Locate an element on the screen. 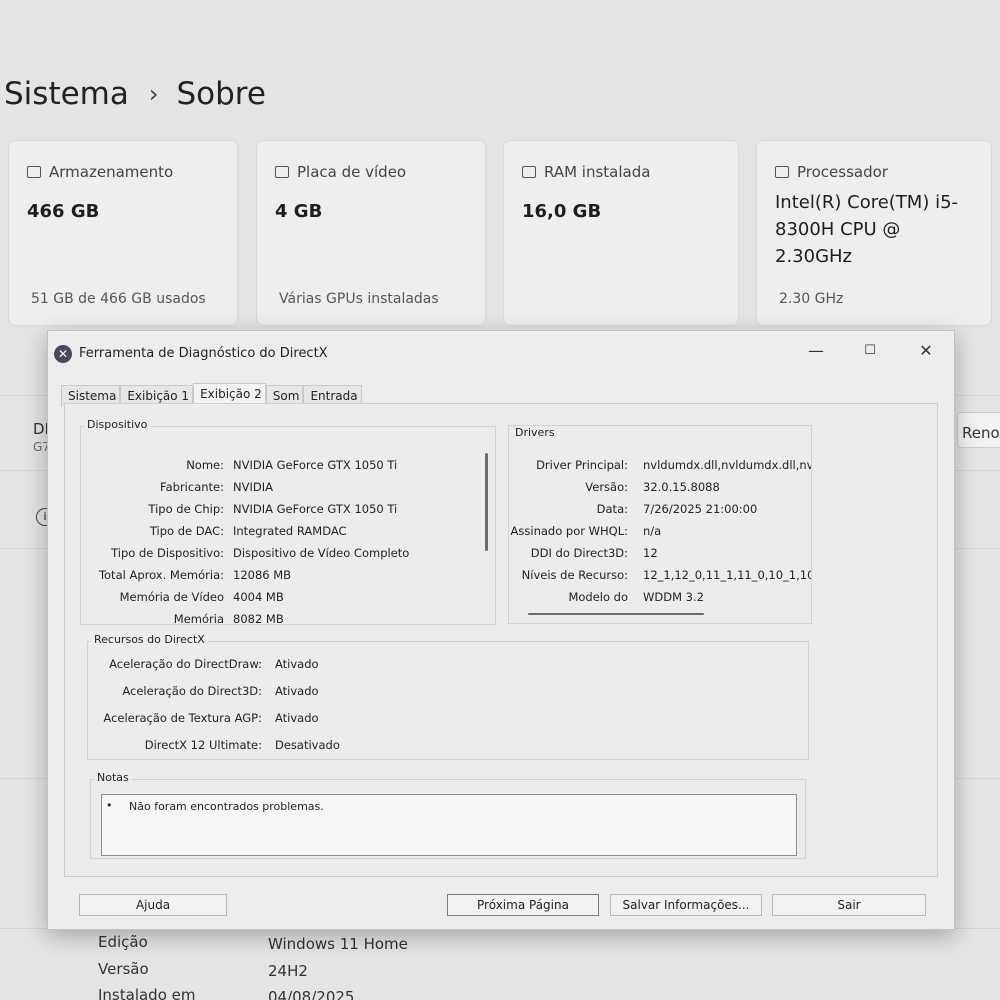  directx-logo-icon: ✕ is located at coordinates (63, 354).